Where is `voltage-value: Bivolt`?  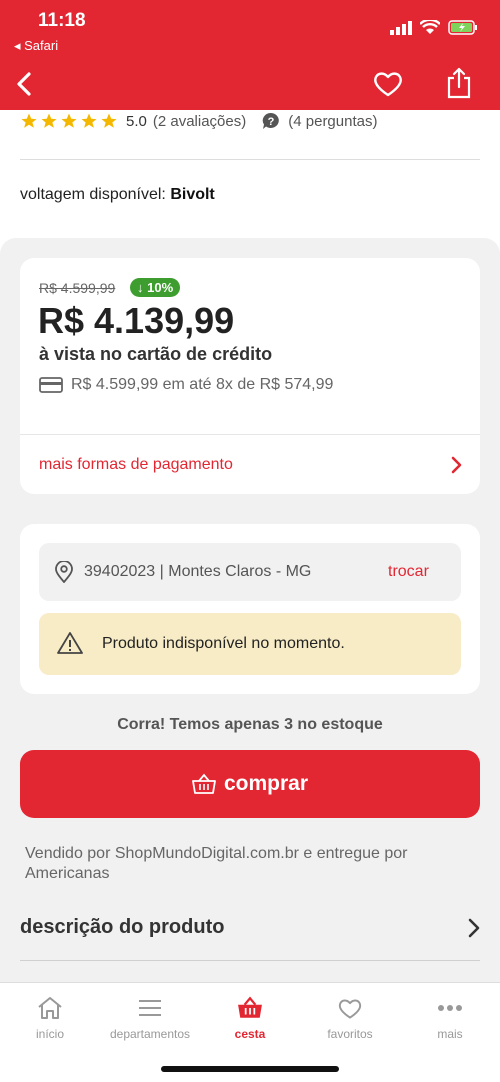 voltage-value: Bivolt is located at coordinates (192, 194).